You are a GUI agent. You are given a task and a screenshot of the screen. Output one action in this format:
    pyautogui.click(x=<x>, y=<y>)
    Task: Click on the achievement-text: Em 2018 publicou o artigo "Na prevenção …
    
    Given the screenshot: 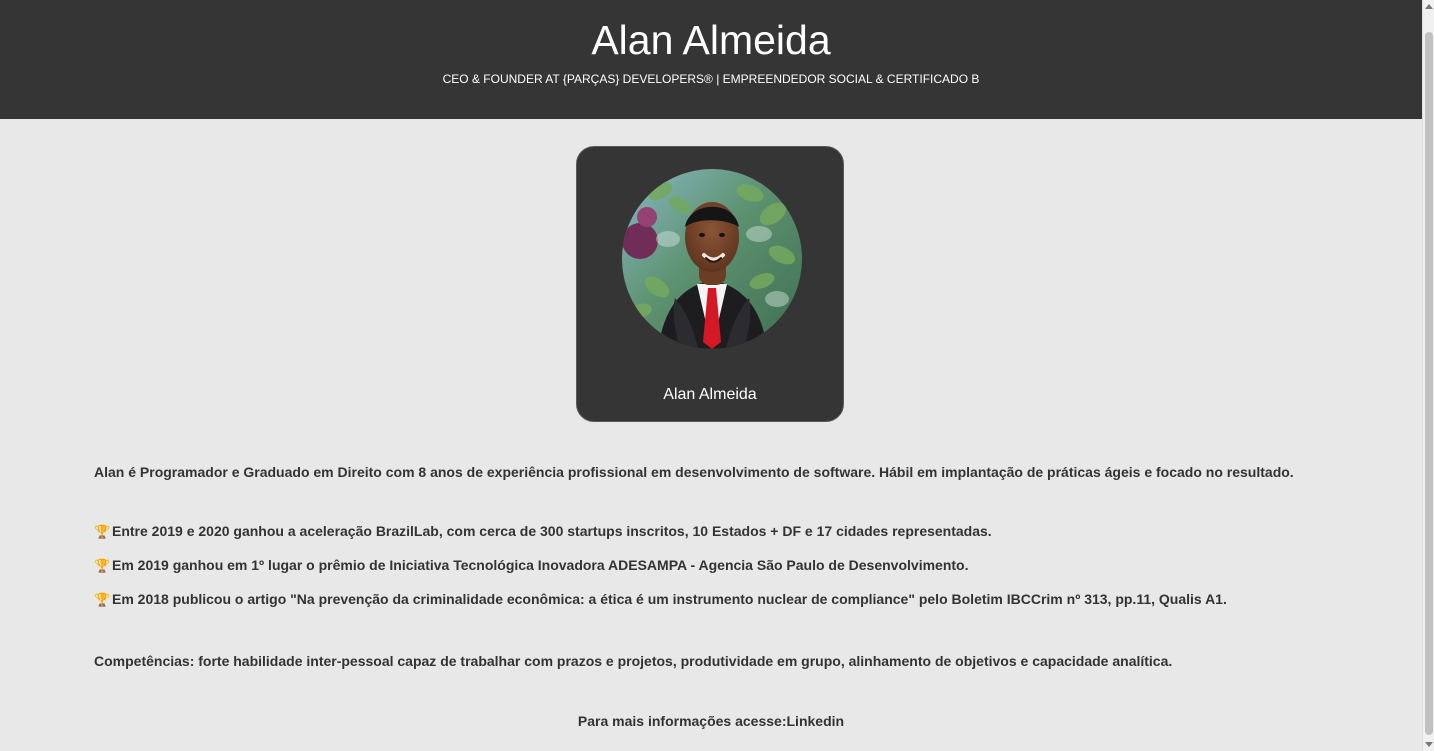 What is the action you would take?
    pyautogui.click(x=669, y=599)
    